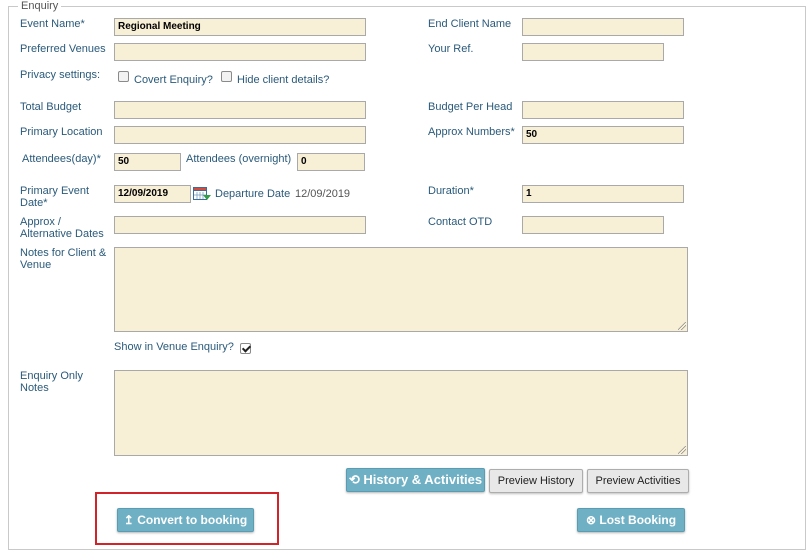 Image resolution: width=812 pixels, height=559 pixels. What do you see at coordinates (63, 49) in the screenshot?
I see `preferred-venues-label: Preferred Venues` at bounding box center [63, 49].